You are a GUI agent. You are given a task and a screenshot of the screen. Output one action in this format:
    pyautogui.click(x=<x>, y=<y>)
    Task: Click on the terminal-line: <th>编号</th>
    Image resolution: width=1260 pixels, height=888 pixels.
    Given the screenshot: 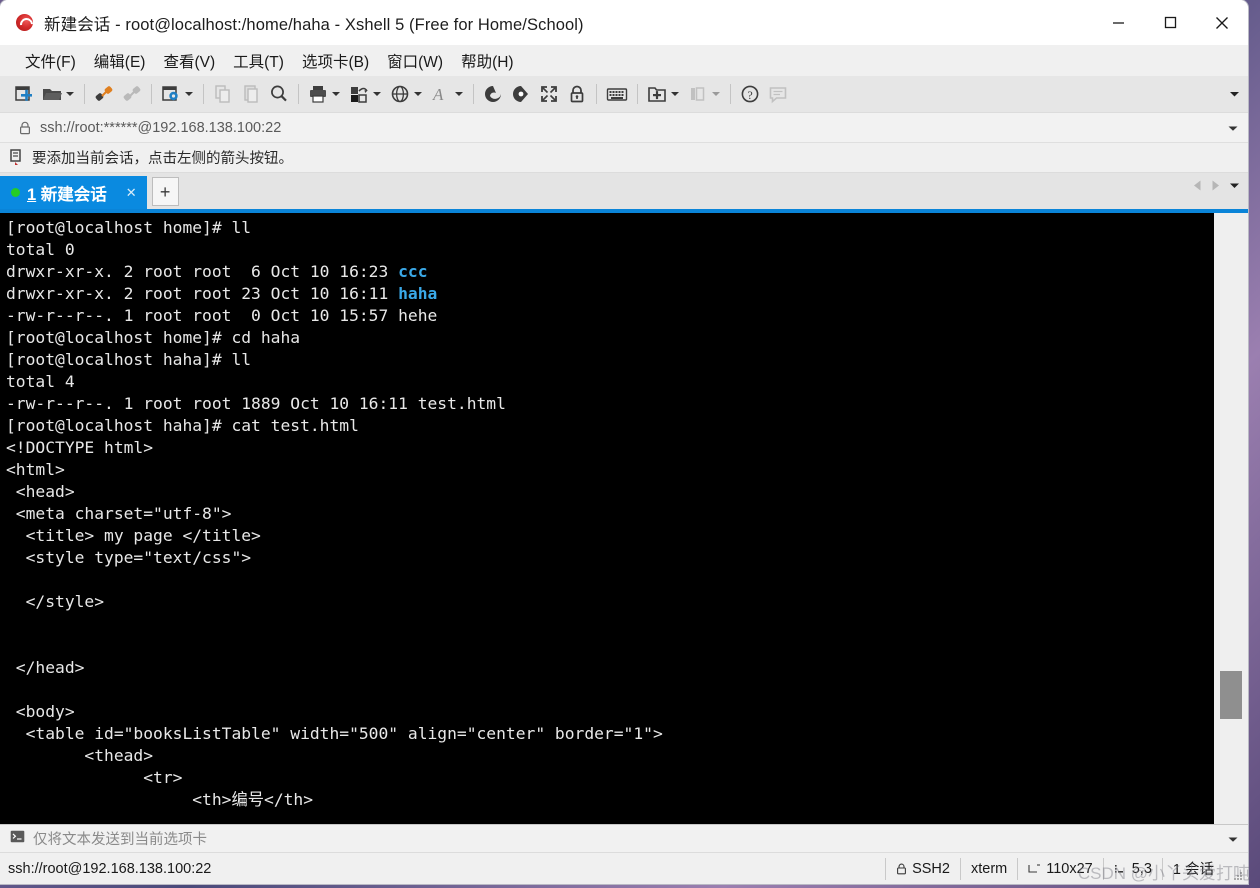 What is the action you would take?
    pyautogui.click(x=609, y=800)
    